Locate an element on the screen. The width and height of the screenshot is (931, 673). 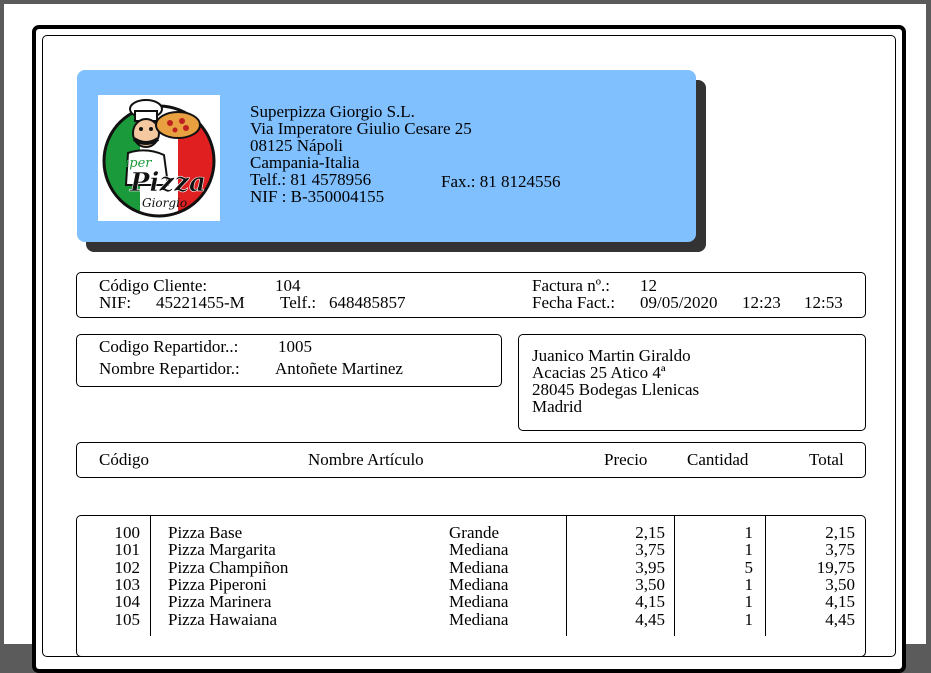
svg-text: Giorgio is located at coordinates (164, 203).